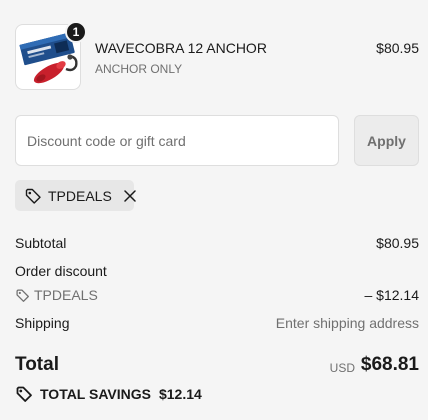 The width and height of the screenshot is (428, 420). I want to click on discount-code-row: TPDEALS – $12.14, so click(217, 296).